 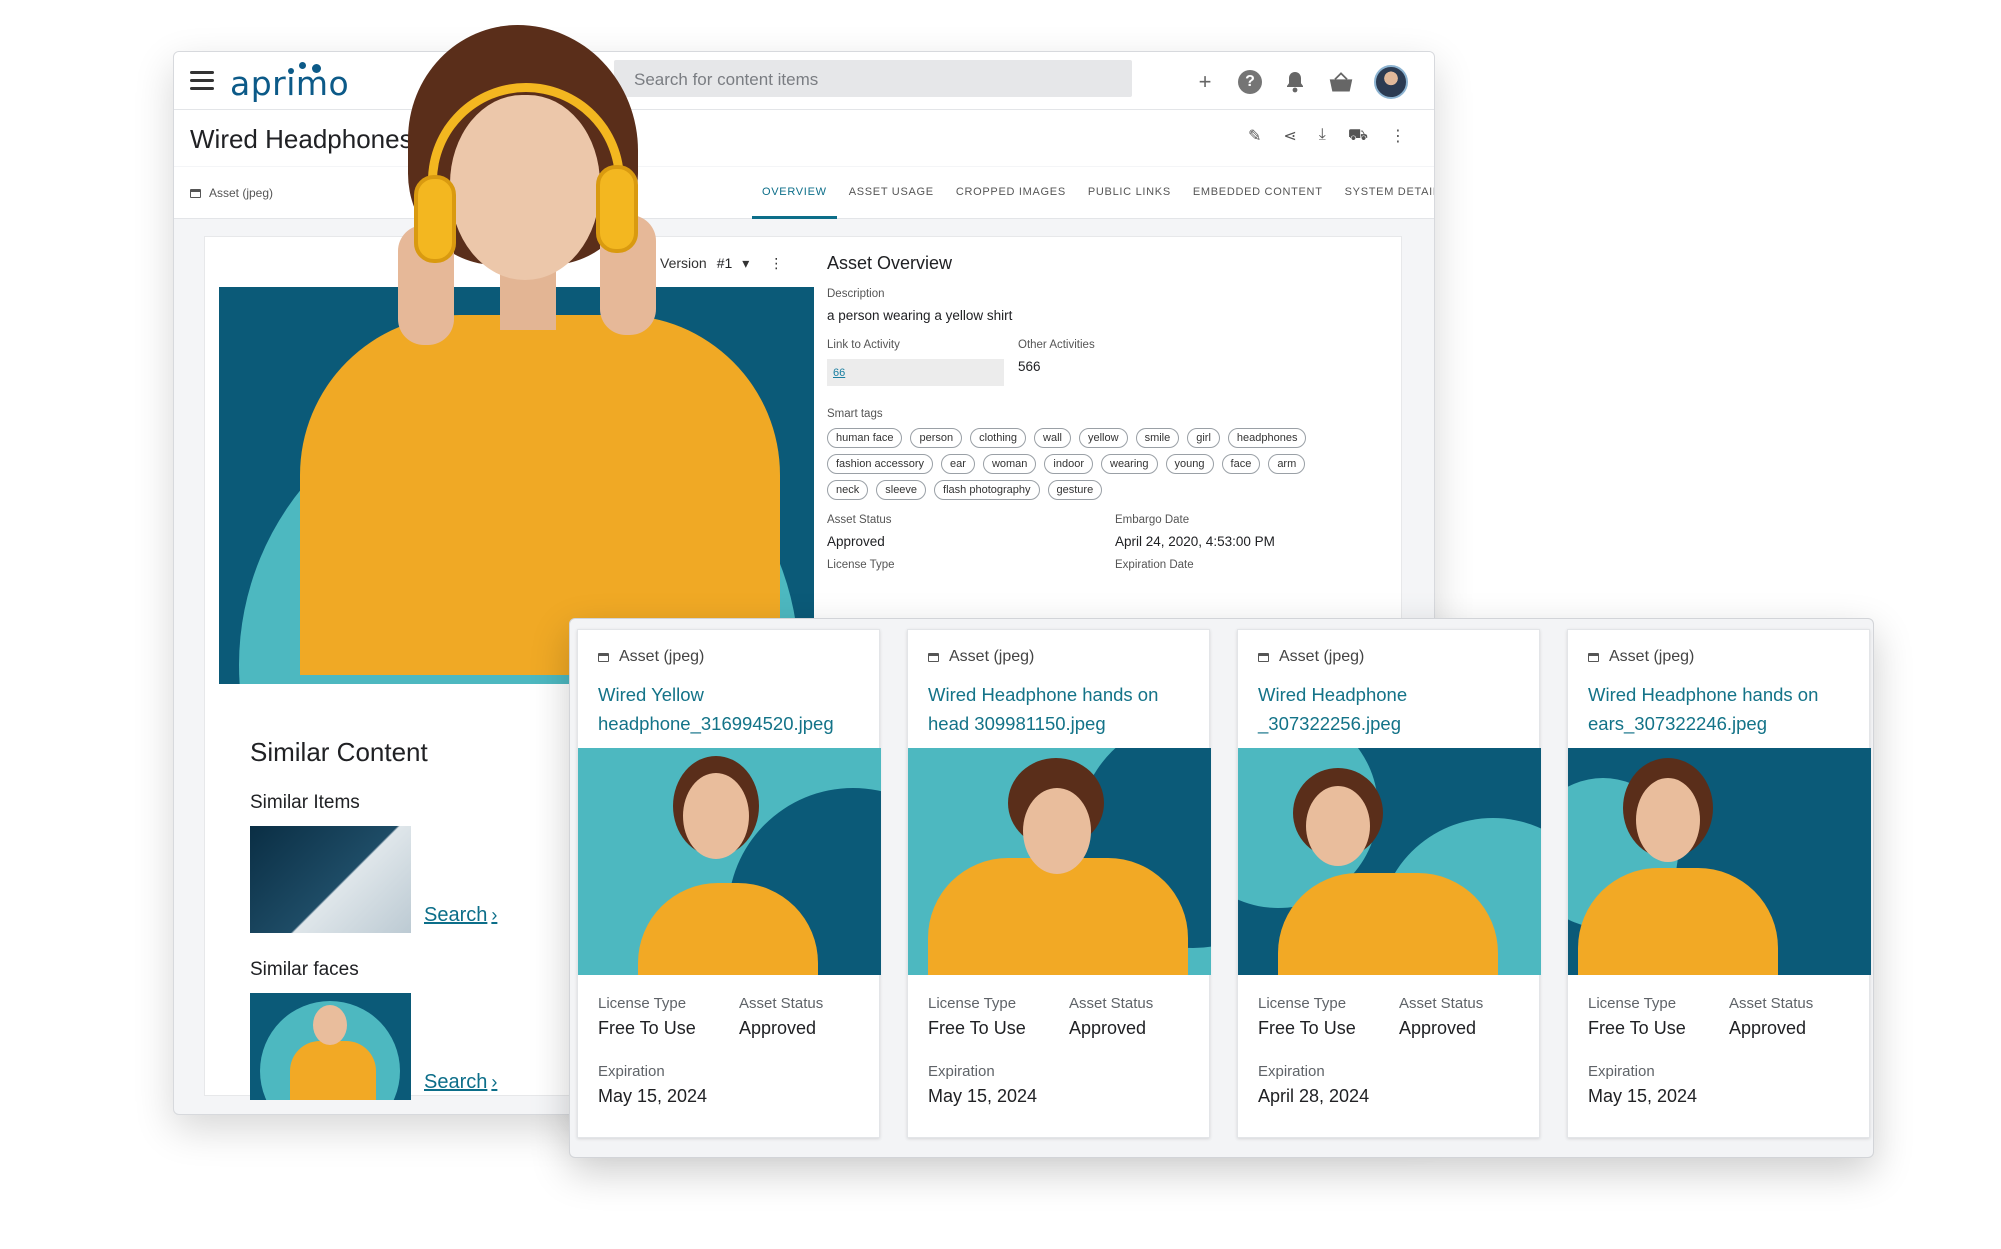 I want to click on smart-tags-label: Smart tags, so click(x=855, y=414).